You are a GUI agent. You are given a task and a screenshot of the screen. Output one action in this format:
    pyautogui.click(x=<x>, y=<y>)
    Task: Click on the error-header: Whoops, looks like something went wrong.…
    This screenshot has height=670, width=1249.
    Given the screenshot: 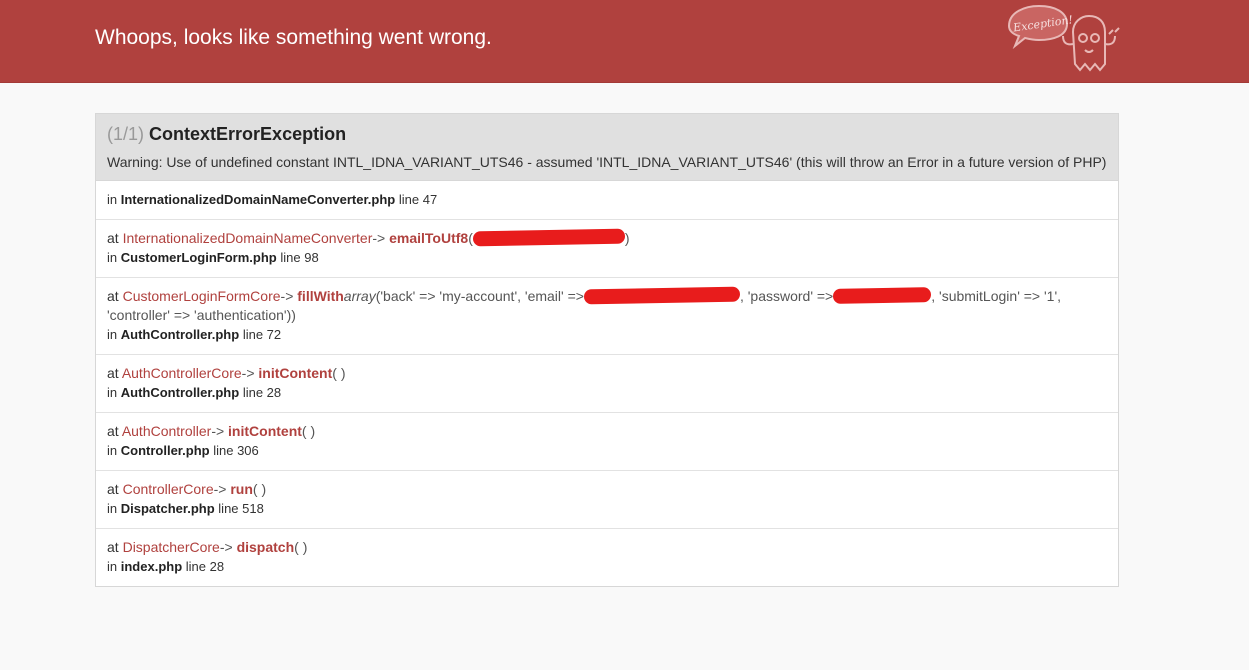 What is the action you would take?
    pyautogui.click(x=624, y=41)
    